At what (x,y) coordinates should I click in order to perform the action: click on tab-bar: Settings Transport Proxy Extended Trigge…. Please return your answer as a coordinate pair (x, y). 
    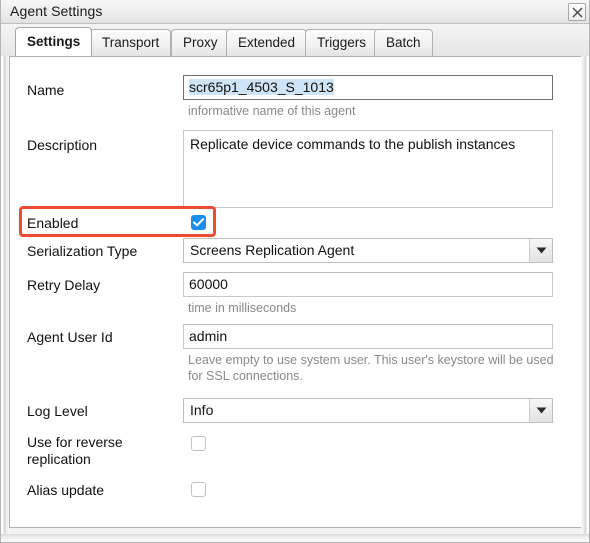
    Looking at the image, I should click on (295, 40).